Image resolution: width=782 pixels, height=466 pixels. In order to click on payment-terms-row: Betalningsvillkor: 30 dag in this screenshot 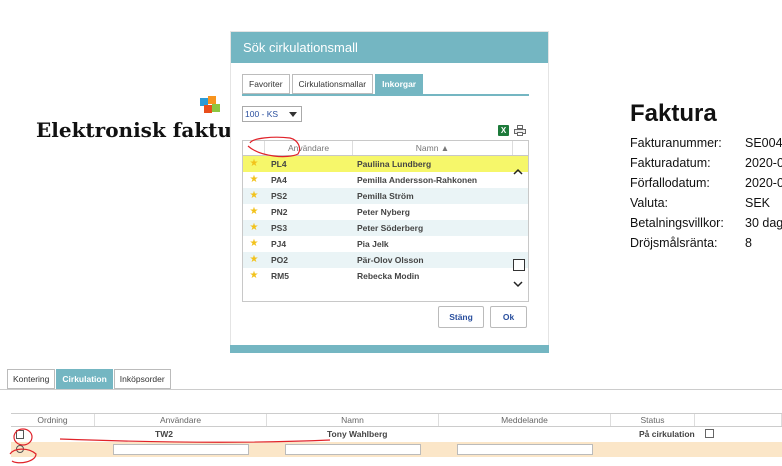, I will do `click(706, 223)`.